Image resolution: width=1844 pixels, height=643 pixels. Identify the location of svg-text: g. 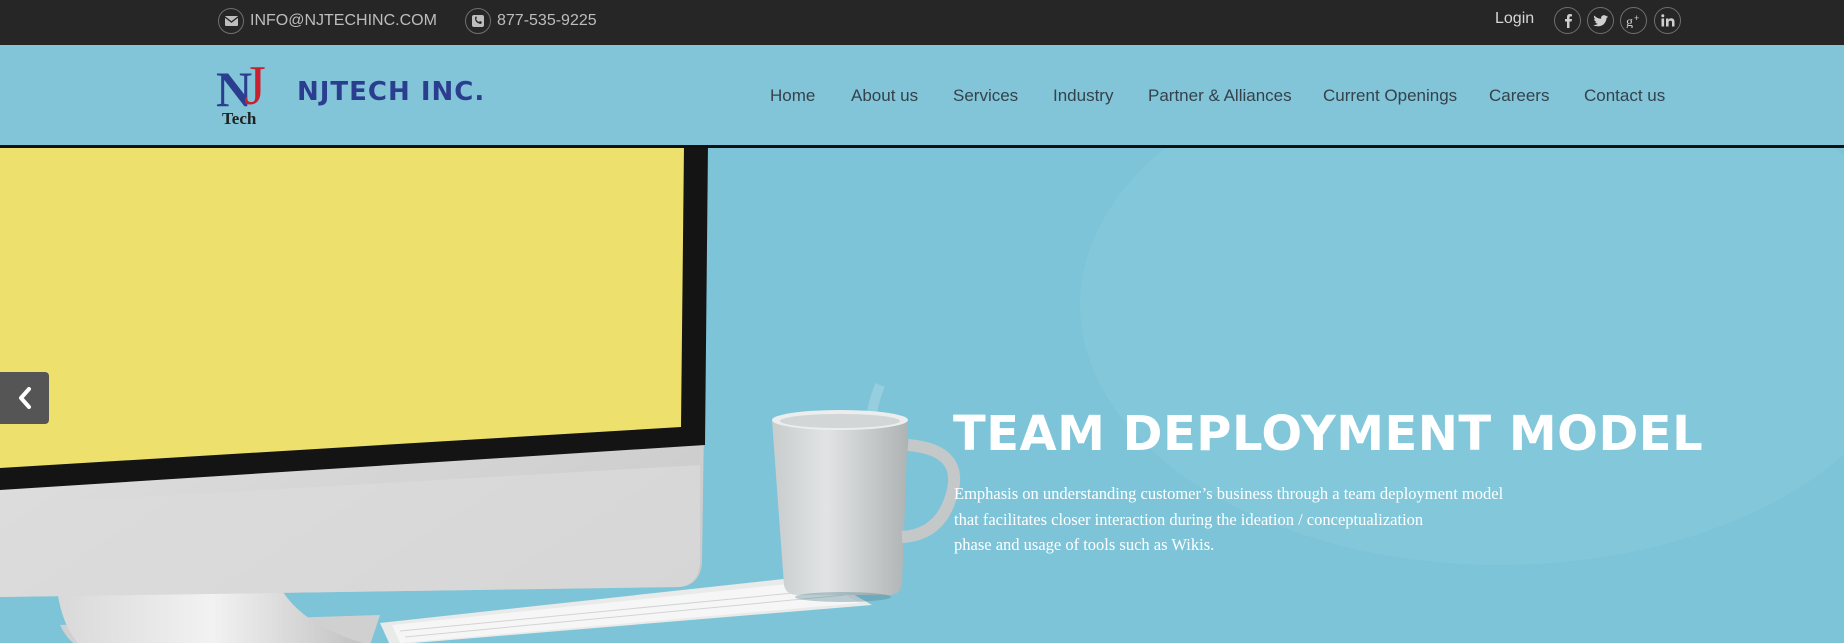
(1629, 21).